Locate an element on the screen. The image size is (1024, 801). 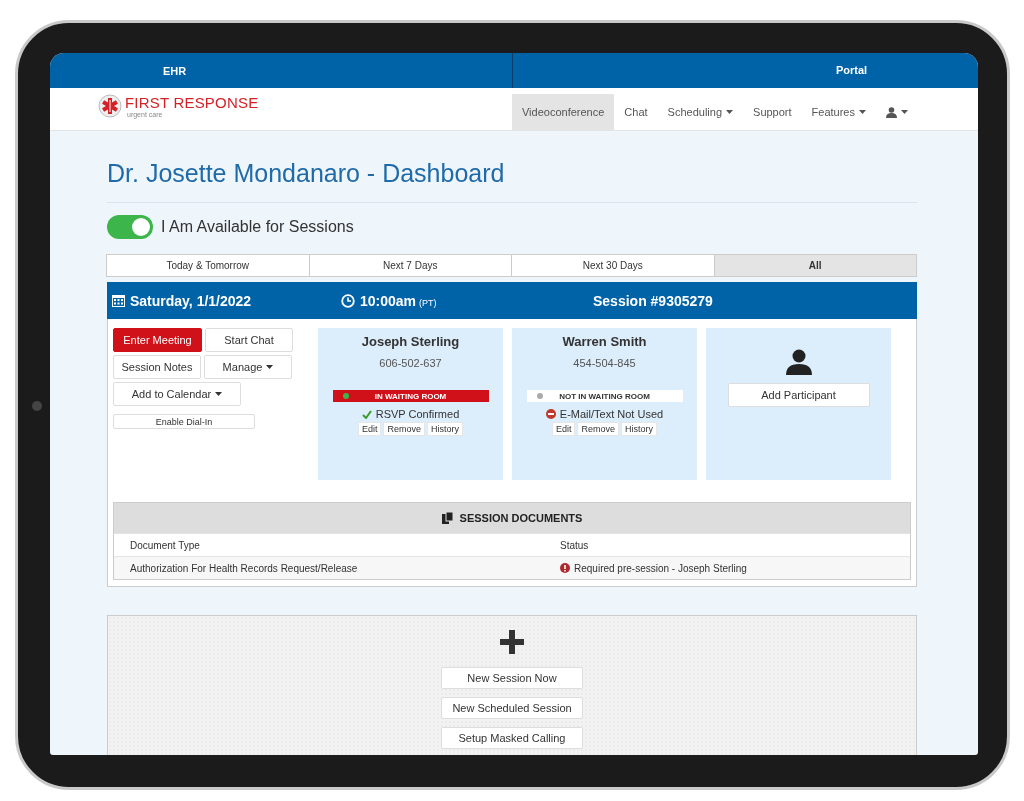
action-button: Start Chat is located at coordinates (249, 340).